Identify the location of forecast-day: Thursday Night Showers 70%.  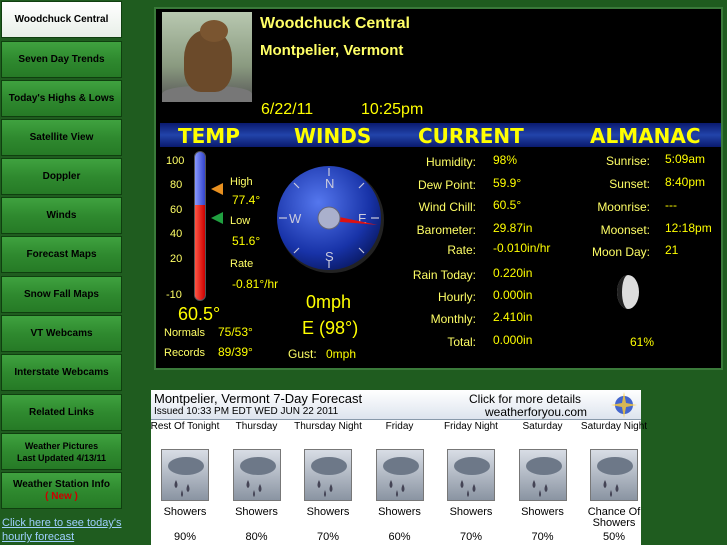
(328, 482).